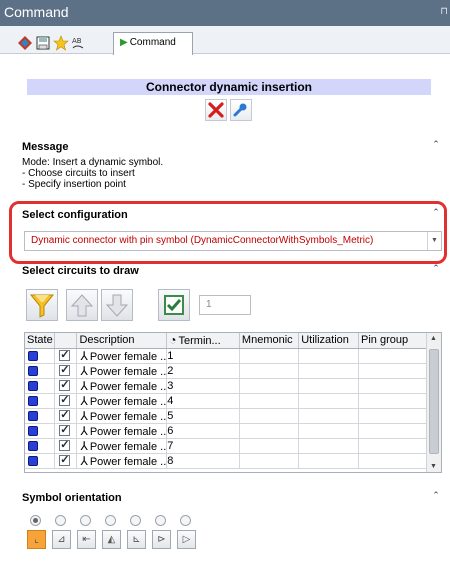 The height and width of the screenshot is (567, 450). I want to click on circuits-collapse-icon: ⌃, so click(436, 269).